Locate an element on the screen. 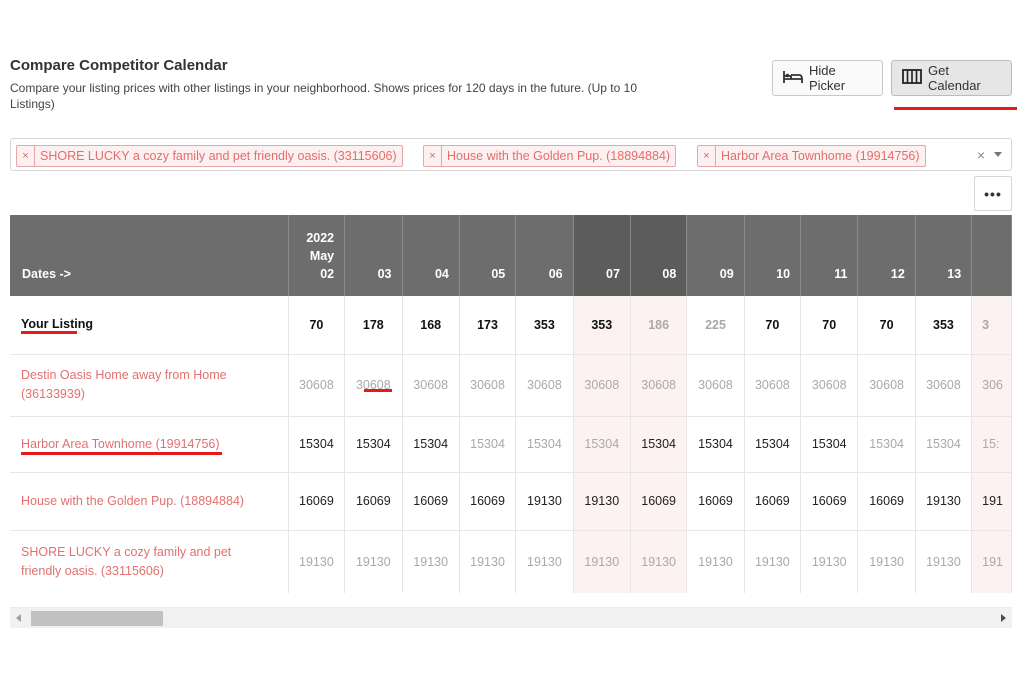  header-row: Dates -> 2022 May 02 03 04 05 06 07 08 09 10 11 12 13 is located at coordinates (511, 255).